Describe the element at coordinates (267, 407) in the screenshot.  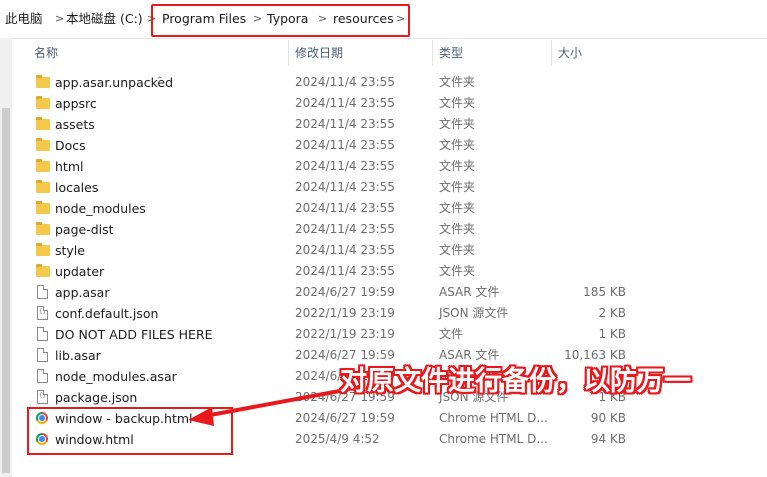
I see `annotation-arrow` at that location.